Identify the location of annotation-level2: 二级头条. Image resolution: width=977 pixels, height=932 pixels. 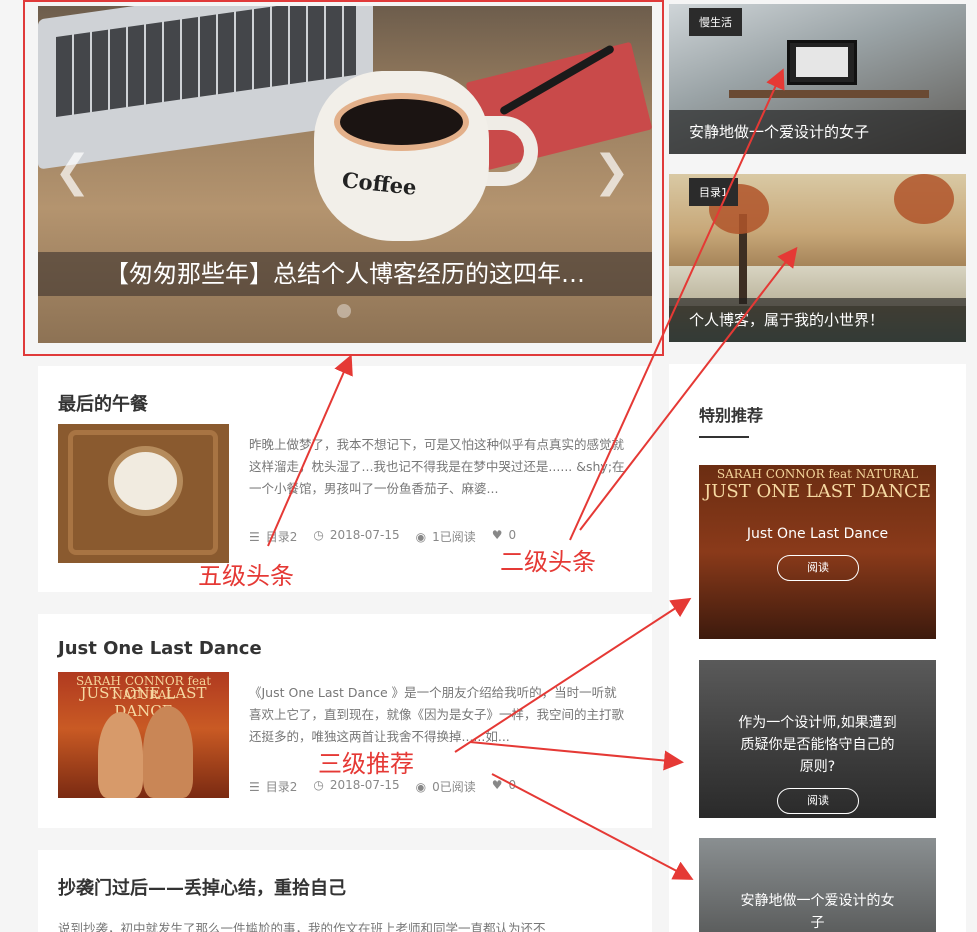
(548, 562).